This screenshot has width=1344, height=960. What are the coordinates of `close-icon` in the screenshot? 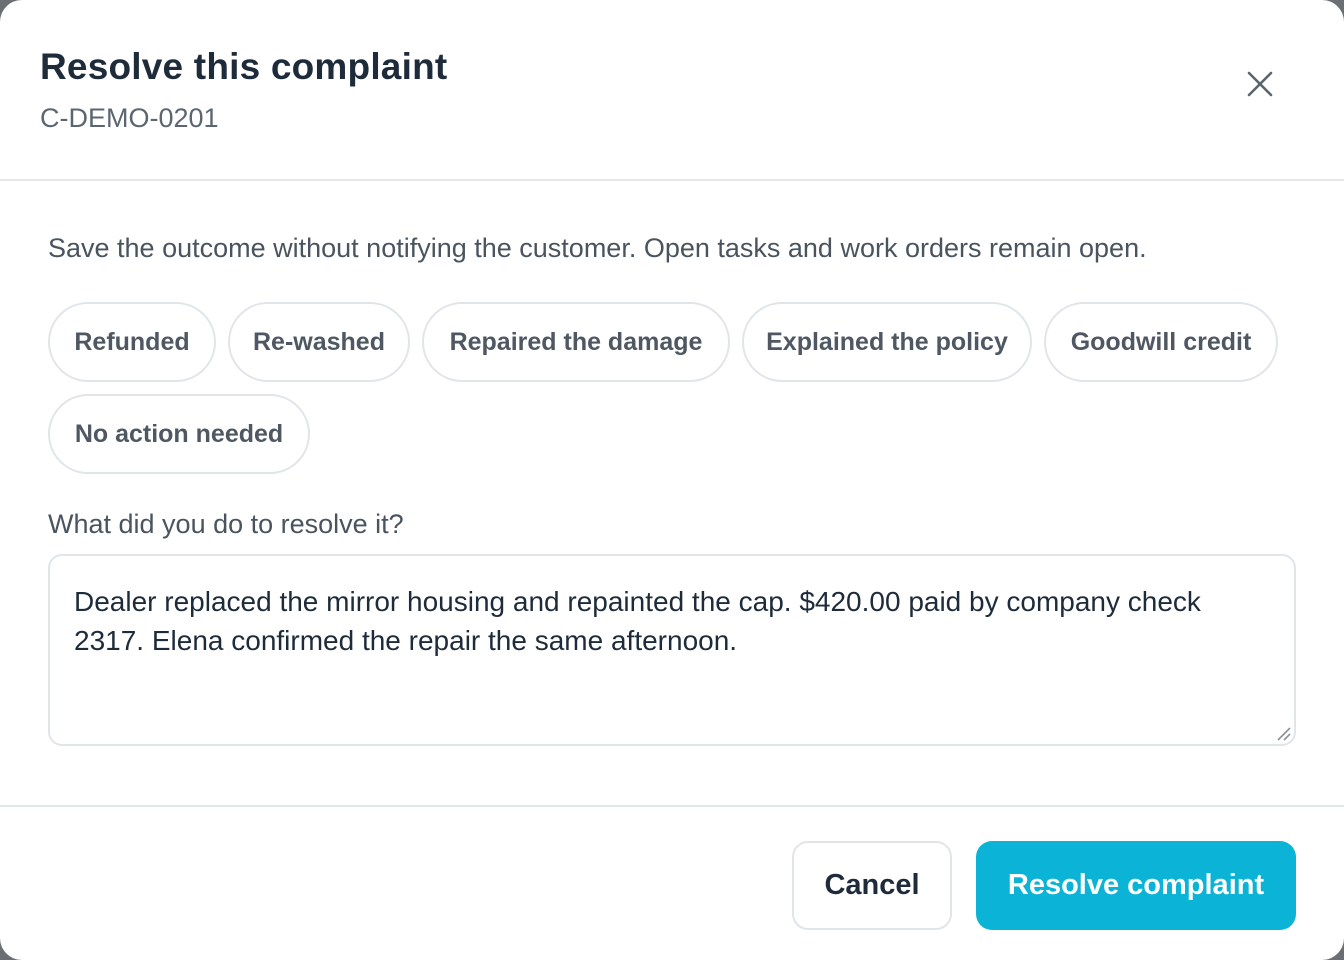 It's located at (1260, 84).